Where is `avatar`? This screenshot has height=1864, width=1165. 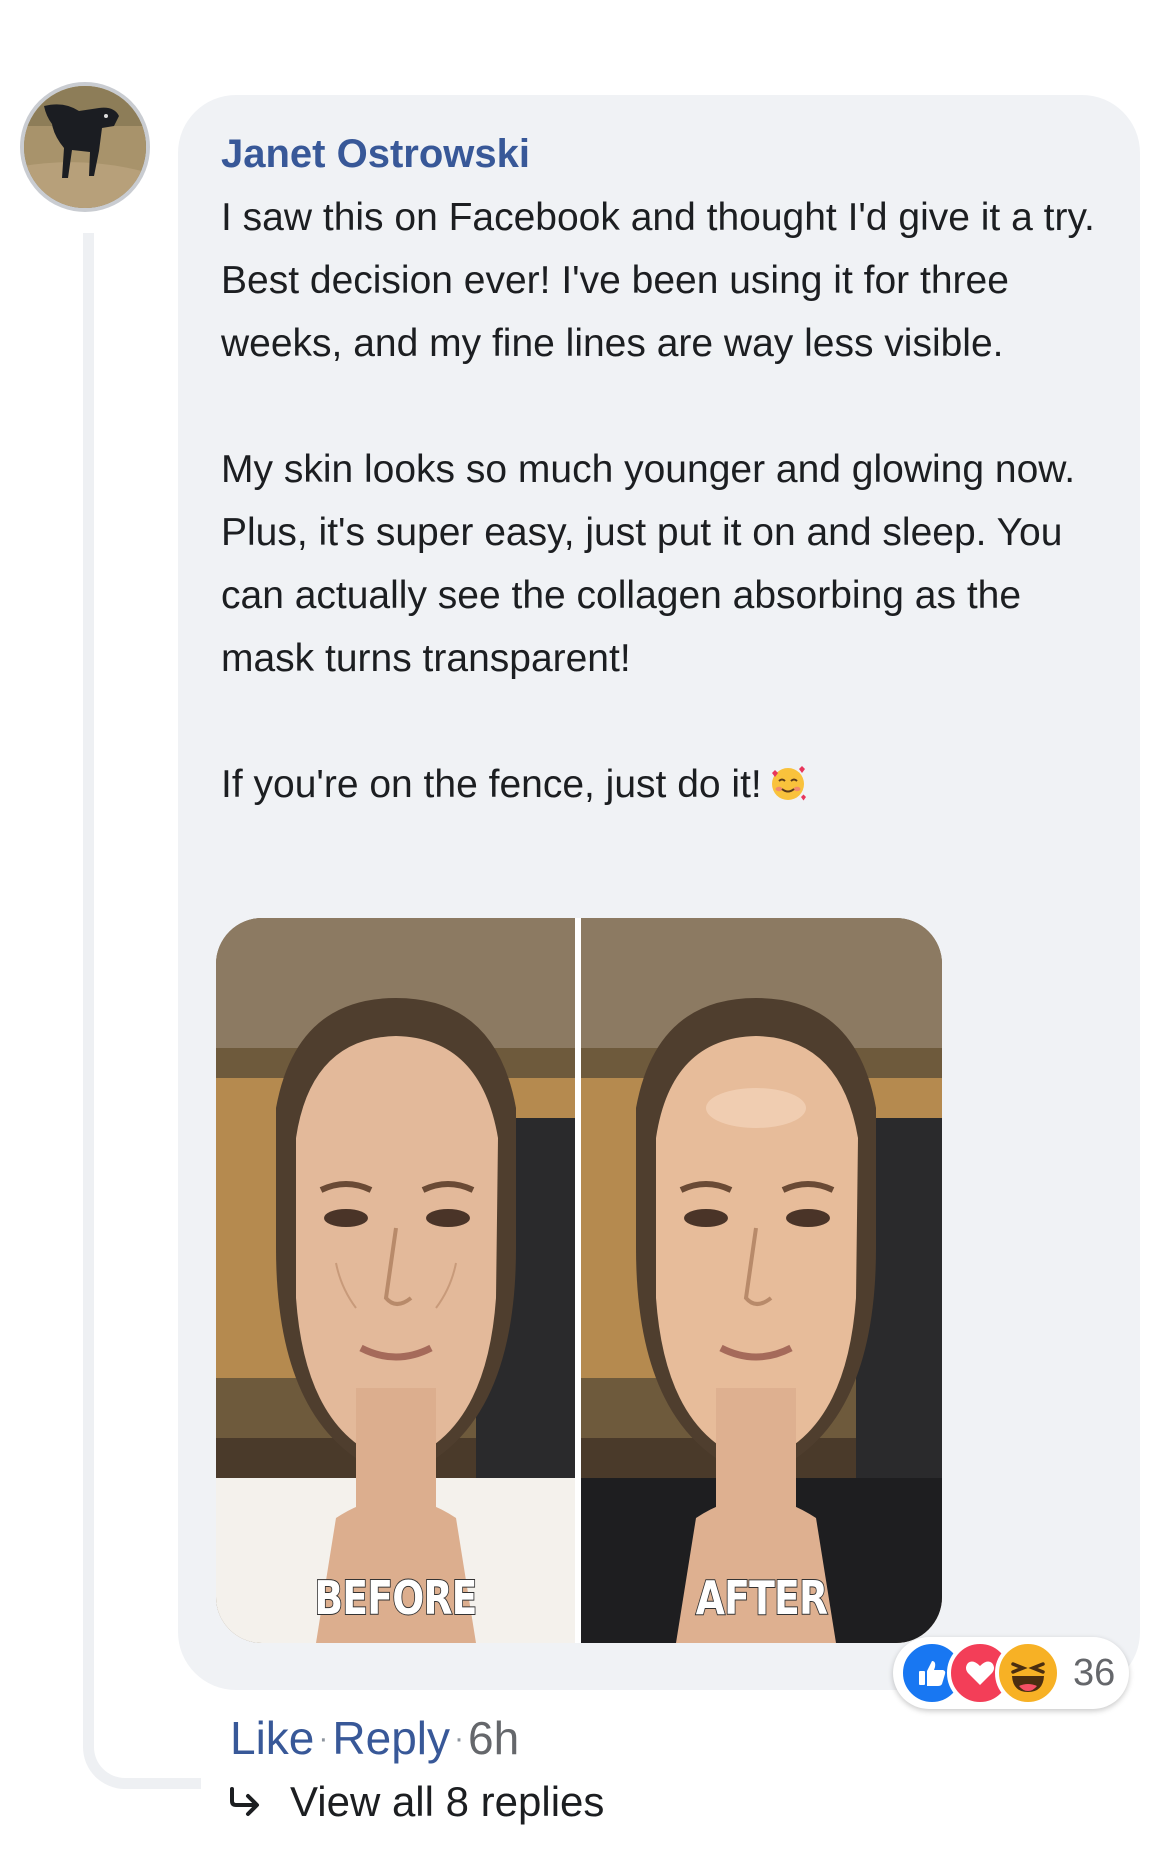 avatar is located at coordinates (85, 147).